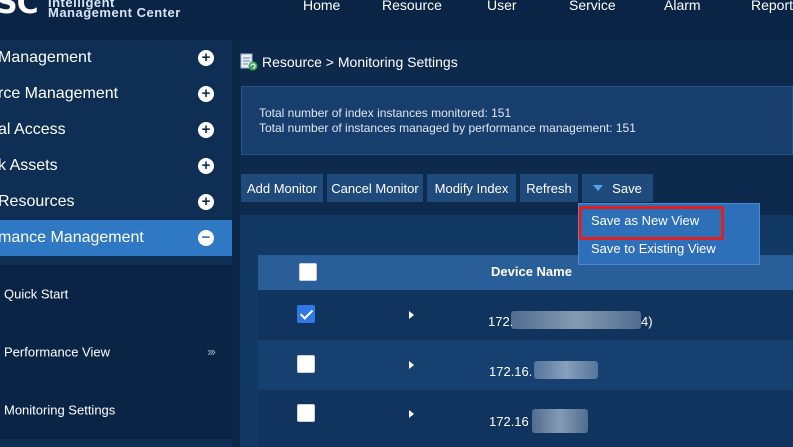 The height and width of the screenshot is (447, 793). Describe the element at coordinates (471, 188) in the screenshot. I see `modify-index-button: Modify Index` at that location.